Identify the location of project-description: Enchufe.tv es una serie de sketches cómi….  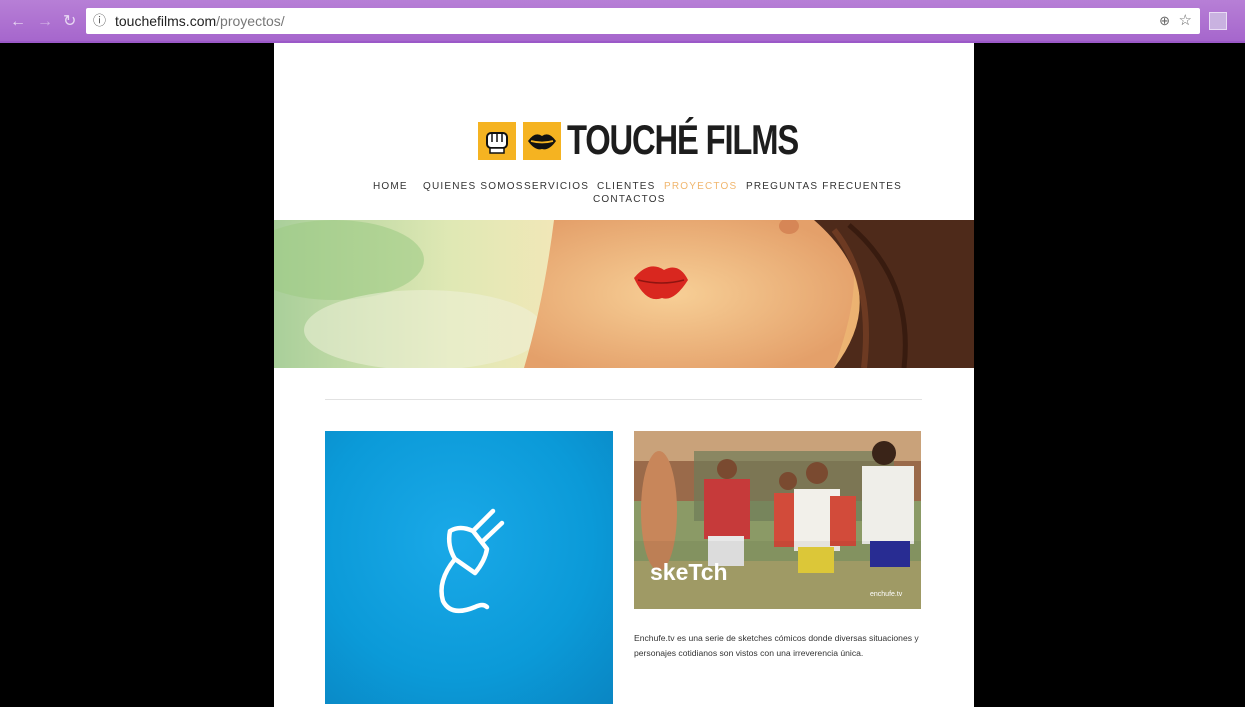
(776, 645).